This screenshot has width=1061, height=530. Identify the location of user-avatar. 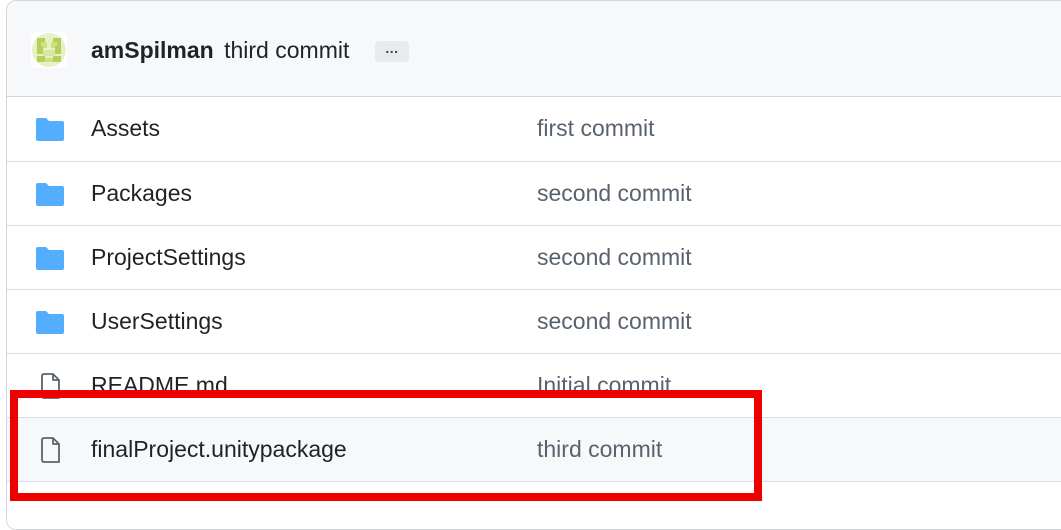
(49, 50).